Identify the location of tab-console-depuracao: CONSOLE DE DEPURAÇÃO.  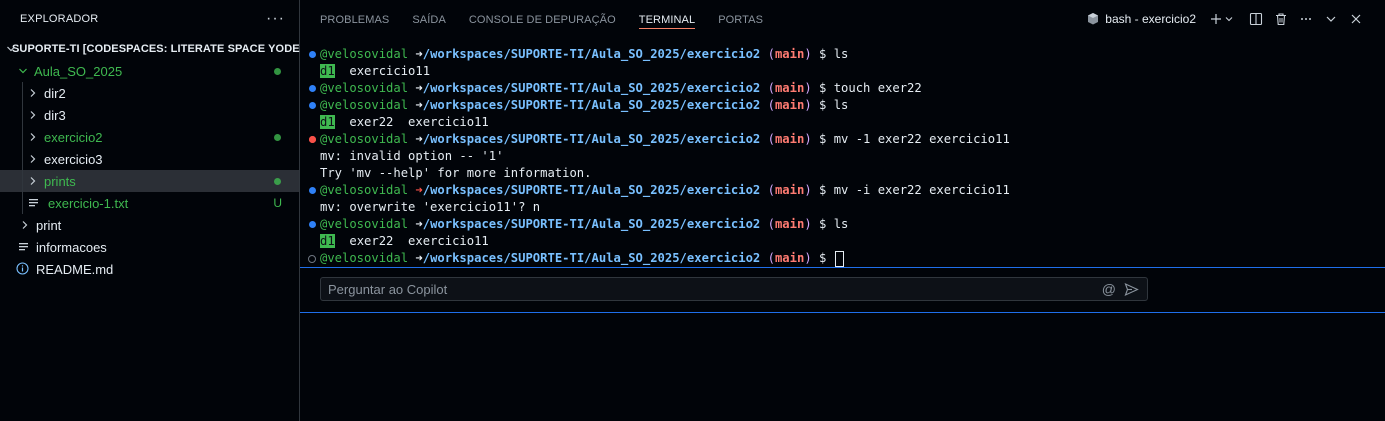
(542, 19).